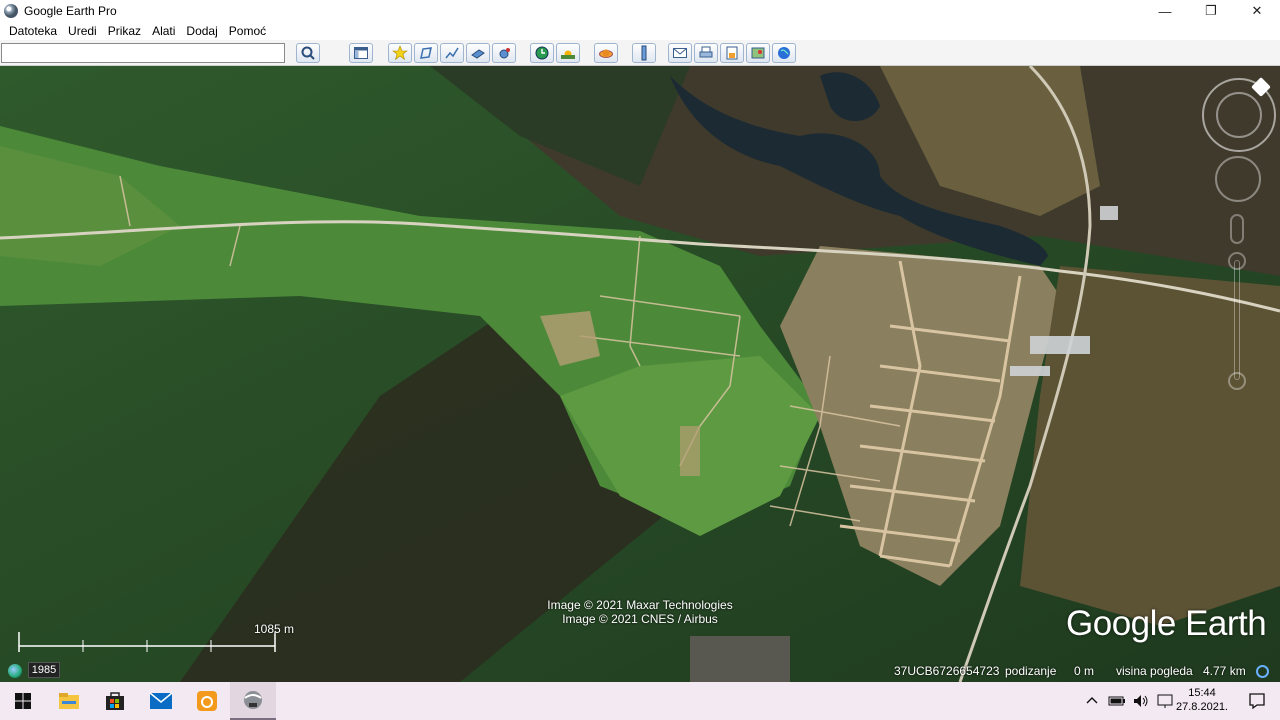 This screenshot has width=1280, height=720. I want to click on battery-icon, so click(1117, 701).